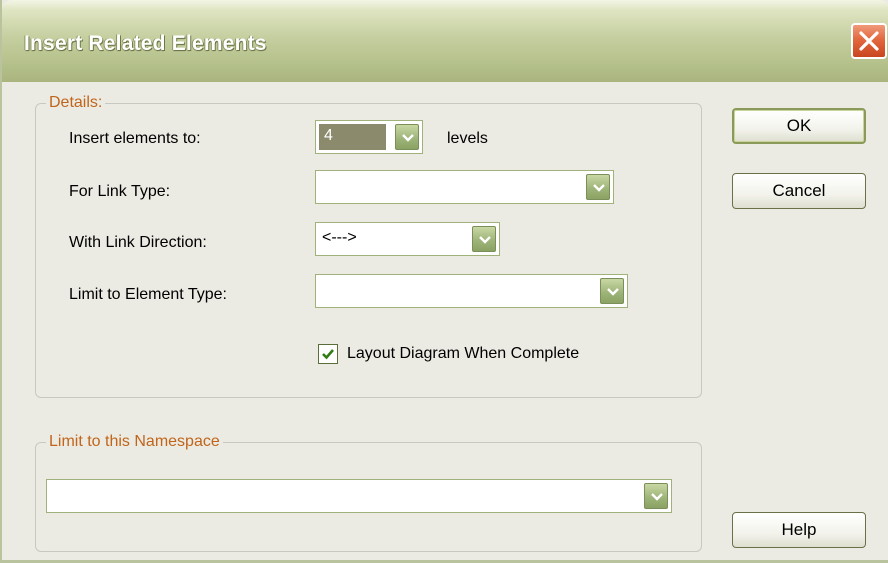 The width and height of the screenshot is (888, 563). Describe the element at coordinates (799, 191) in the screenshot. I see `cancel-button: Cancel` at that location.